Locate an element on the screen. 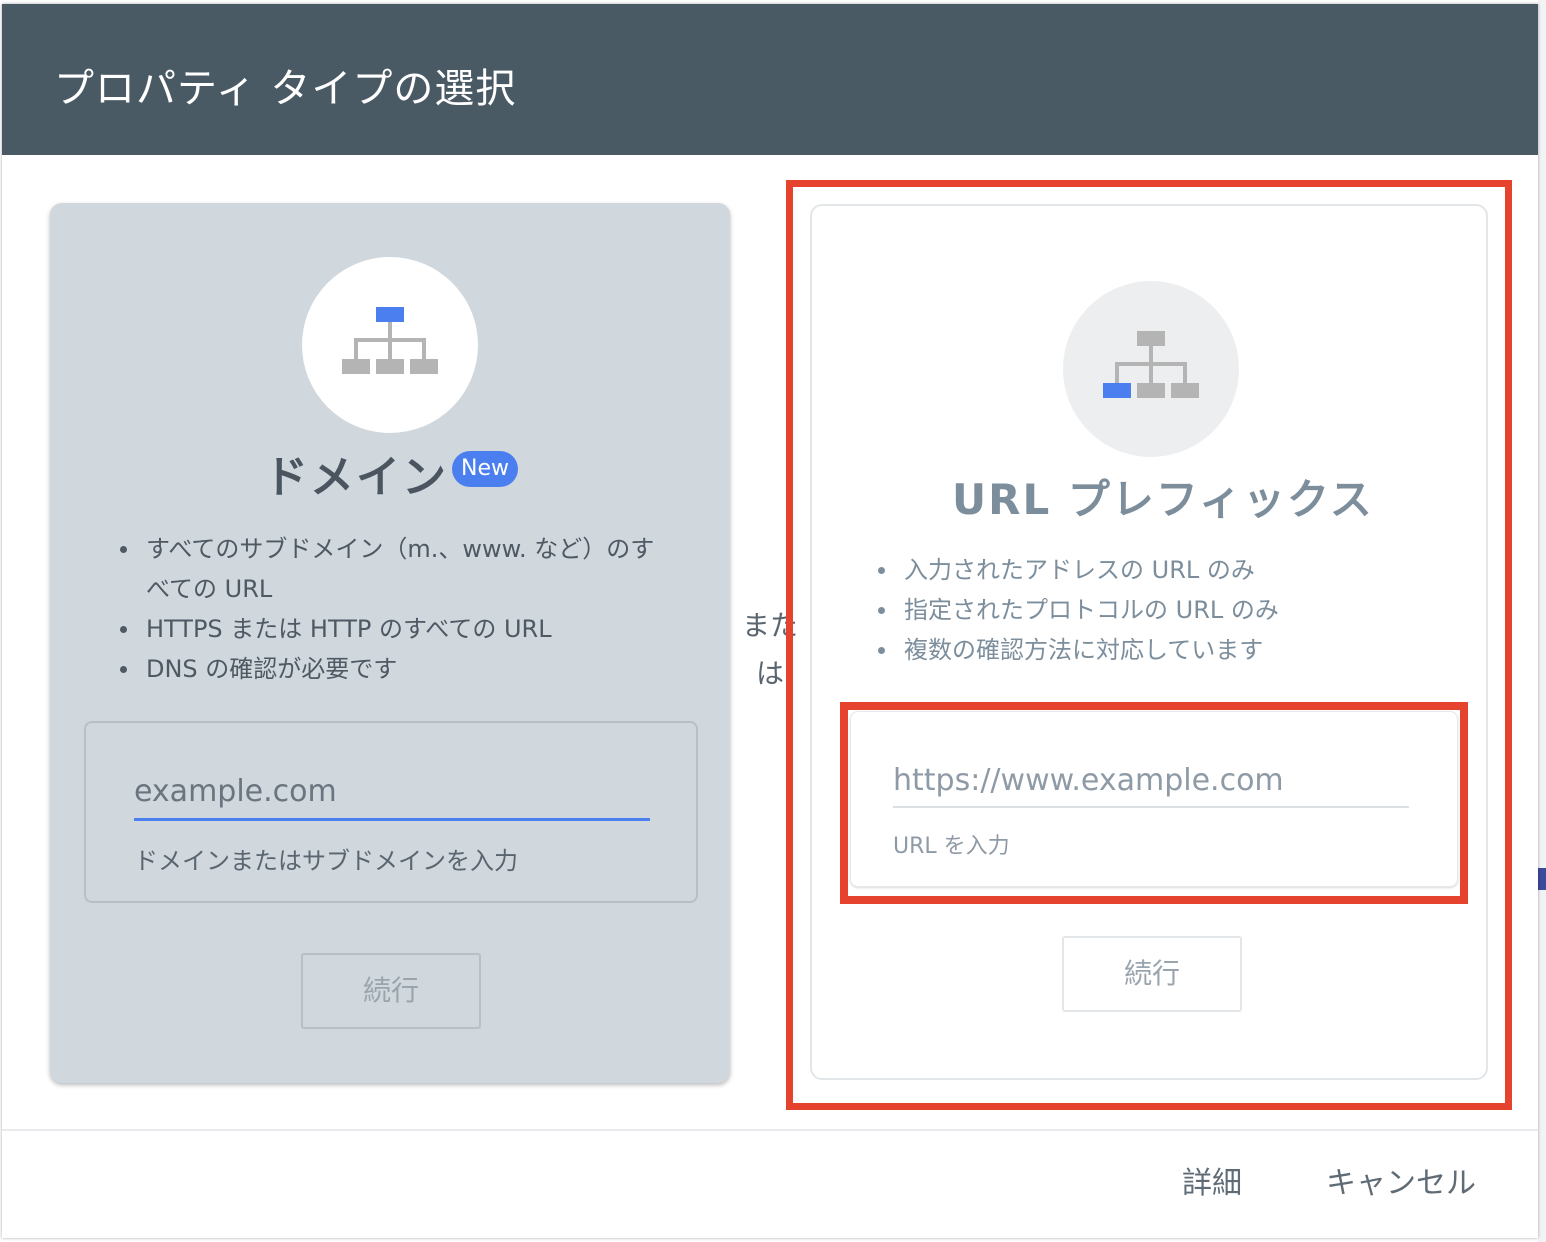 Image resolution: width=1546 pixels, height=1242 pixels. backdrop is located at coordinates (1542, 621).